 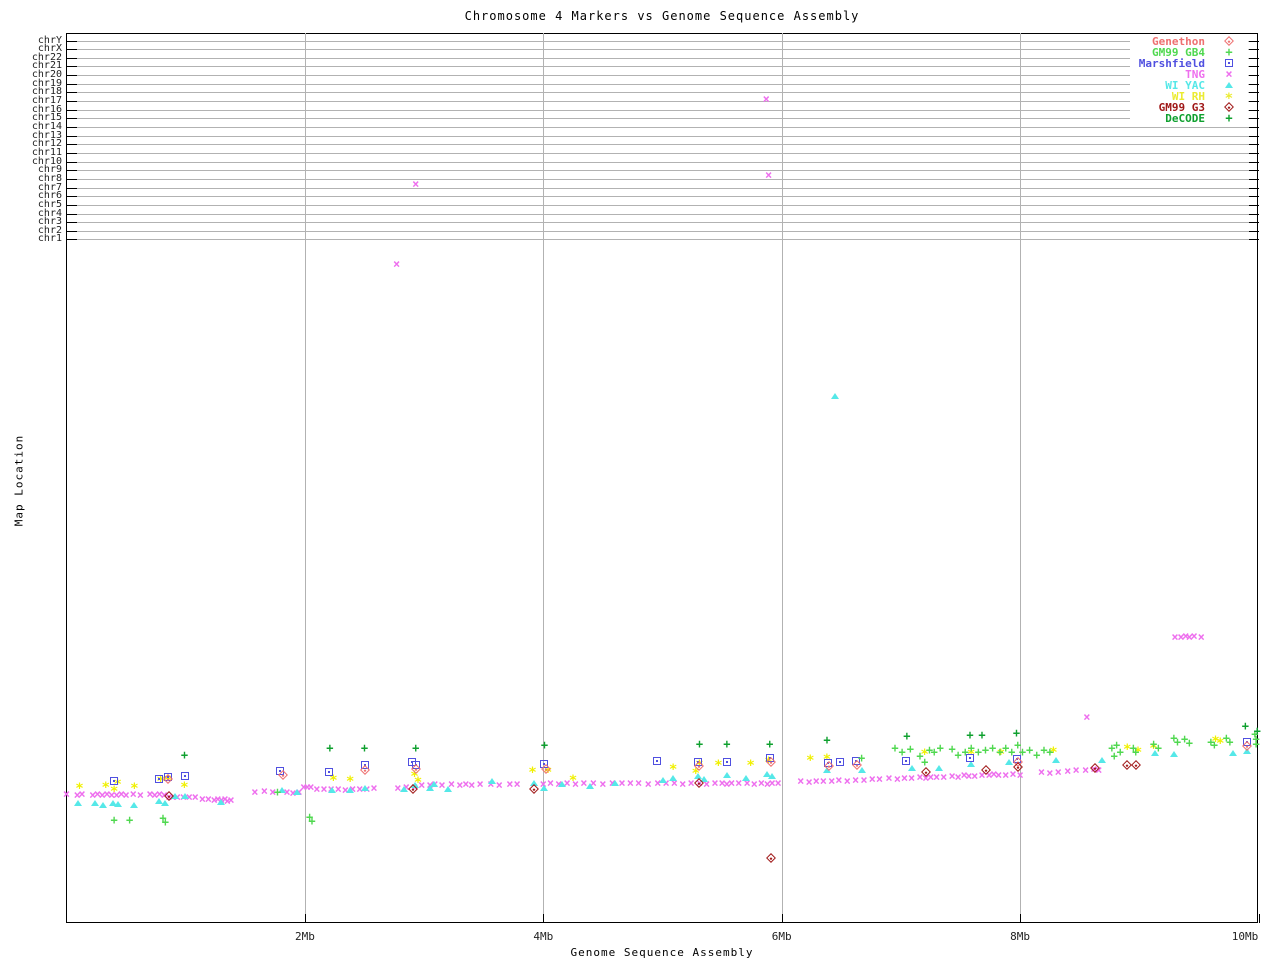 What do you see at coordinates (1229, 96) in the screenshot?
I see `legend-symbol-wi-rh: ∗` at bounding box center [1229, 96].